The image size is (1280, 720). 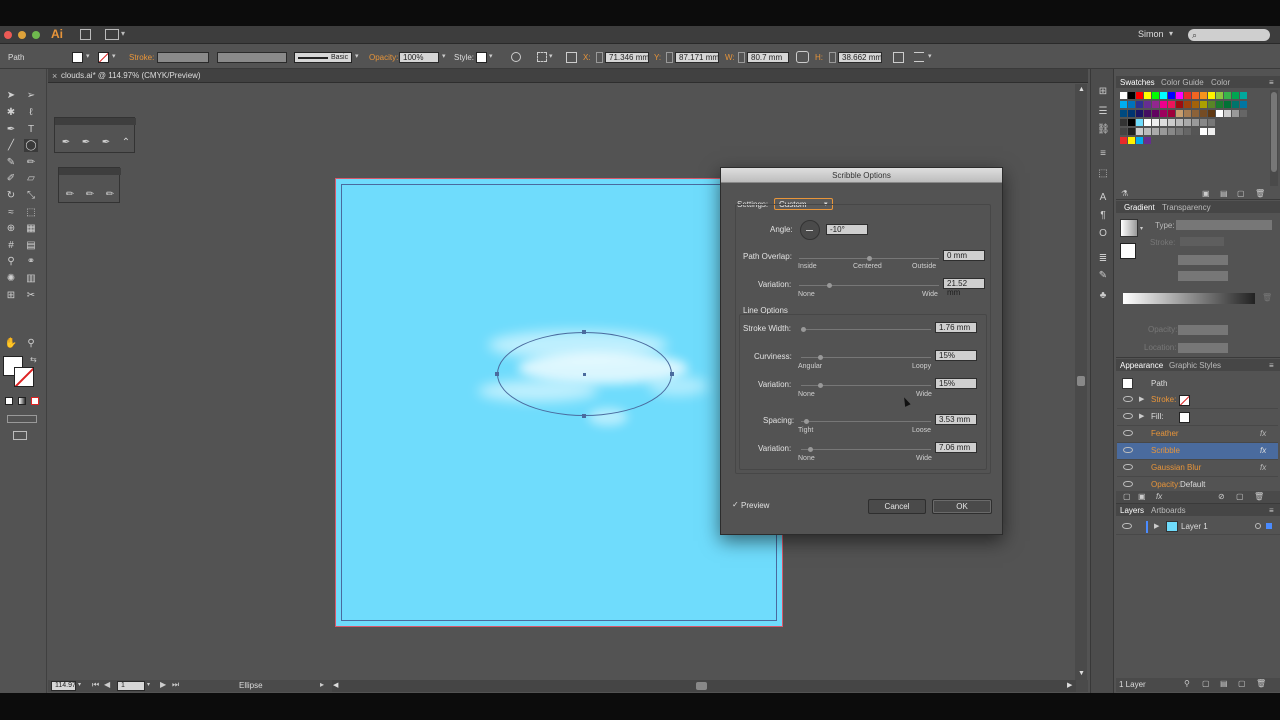 I want to click on symbols-panel-icon: ♣, so click(x=1103, y=296).